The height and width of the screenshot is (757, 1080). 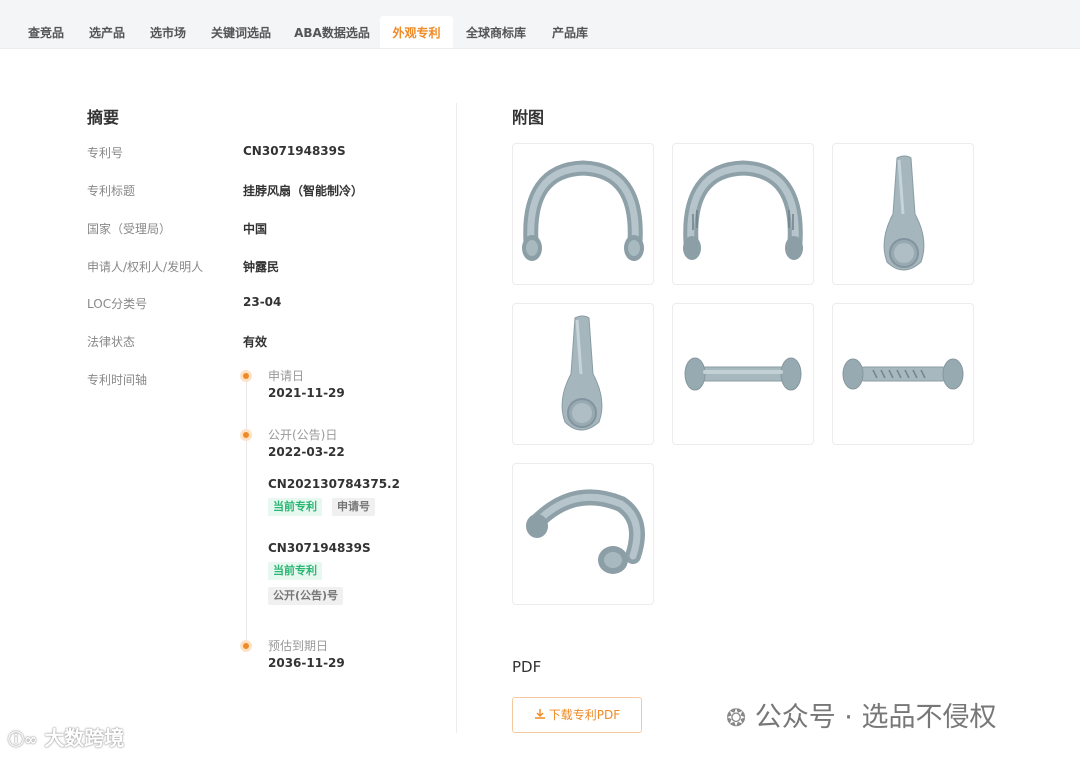 I want to click on neck-fan-top-view-icon, so click(x=743, y=374).